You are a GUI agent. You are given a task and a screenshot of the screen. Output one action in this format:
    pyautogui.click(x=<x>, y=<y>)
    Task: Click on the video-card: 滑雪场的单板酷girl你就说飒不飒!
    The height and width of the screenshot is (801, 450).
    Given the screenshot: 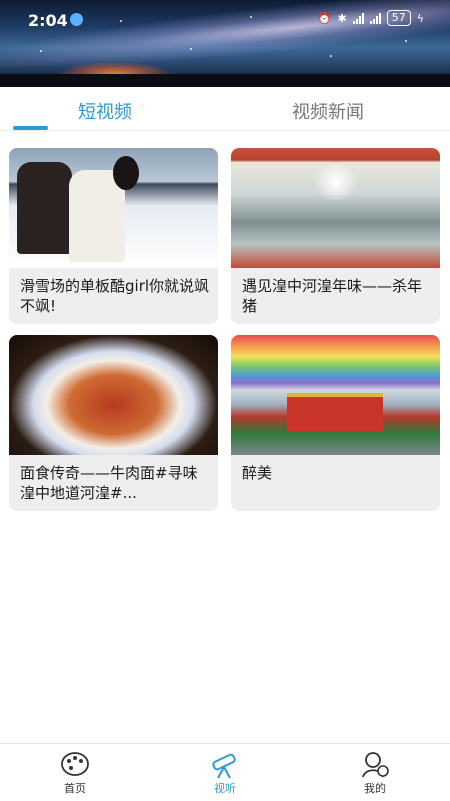 What is the action you would take?
    pyautogui.click(x=113, y=236)
    